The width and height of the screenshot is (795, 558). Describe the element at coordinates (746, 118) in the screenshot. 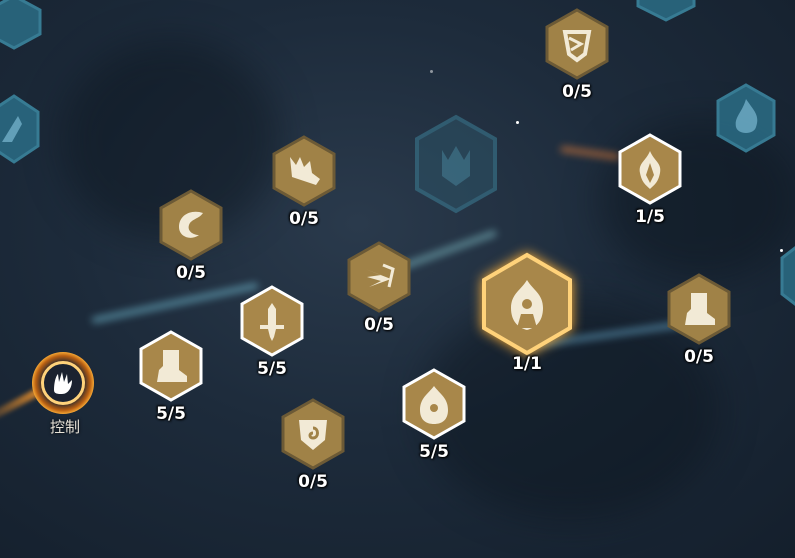

I see `locked-node-fire` at that location.